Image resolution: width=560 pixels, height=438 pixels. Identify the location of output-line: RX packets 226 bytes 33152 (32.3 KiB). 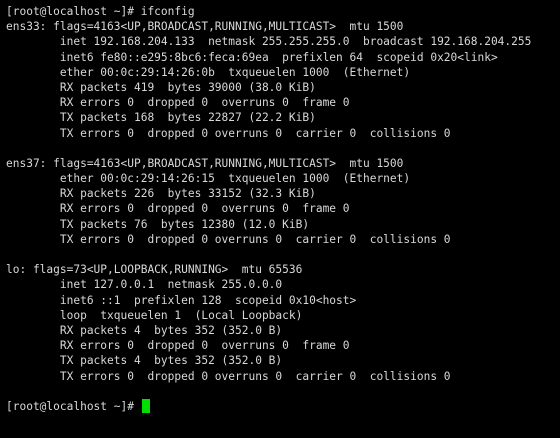
(161, 194).